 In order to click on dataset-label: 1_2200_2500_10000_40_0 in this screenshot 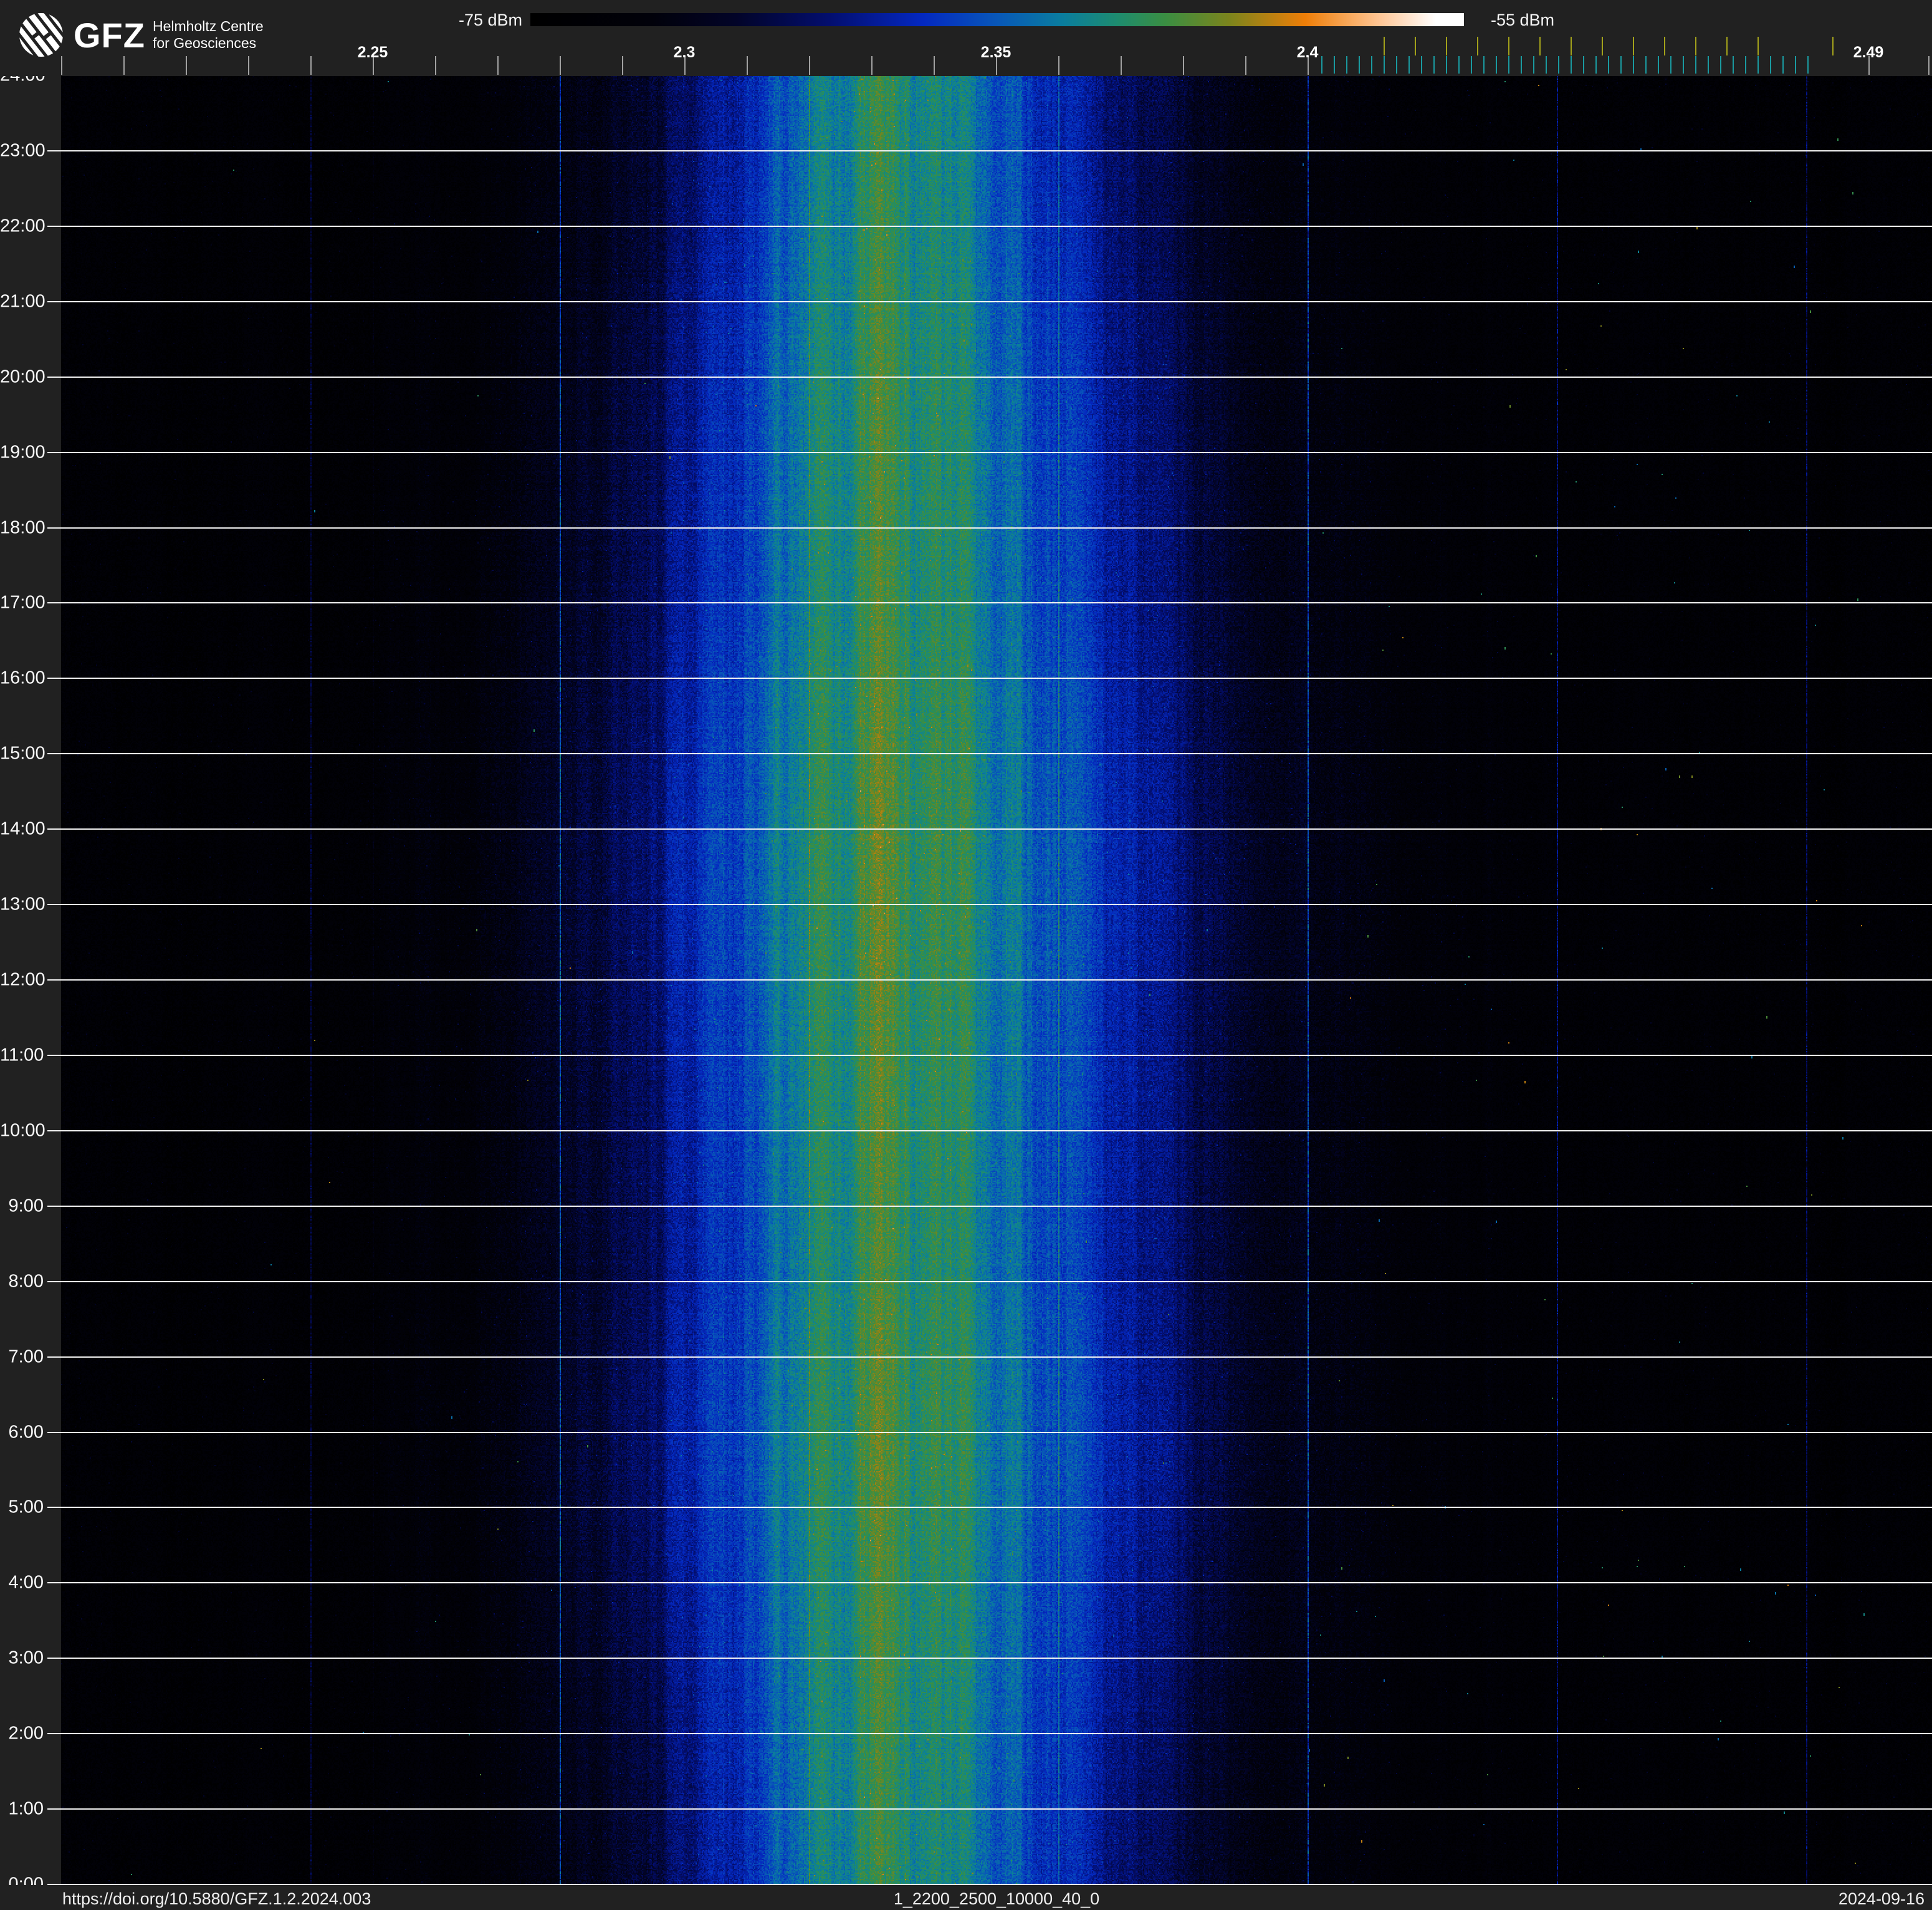, I will do `click(996, 1898)`.